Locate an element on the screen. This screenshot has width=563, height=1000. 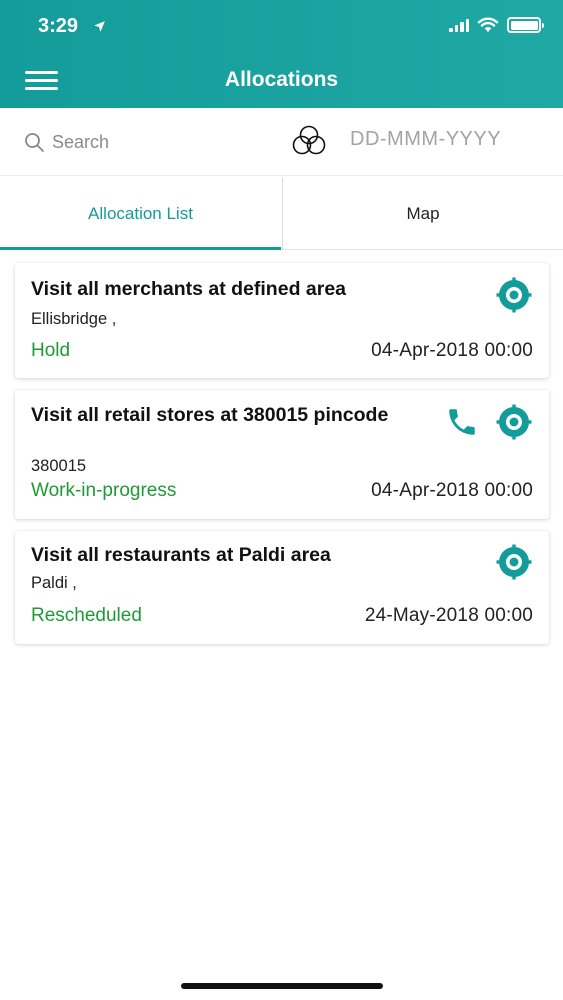
tab-bar: Allocation List Map is located at coordinates (281, 214).